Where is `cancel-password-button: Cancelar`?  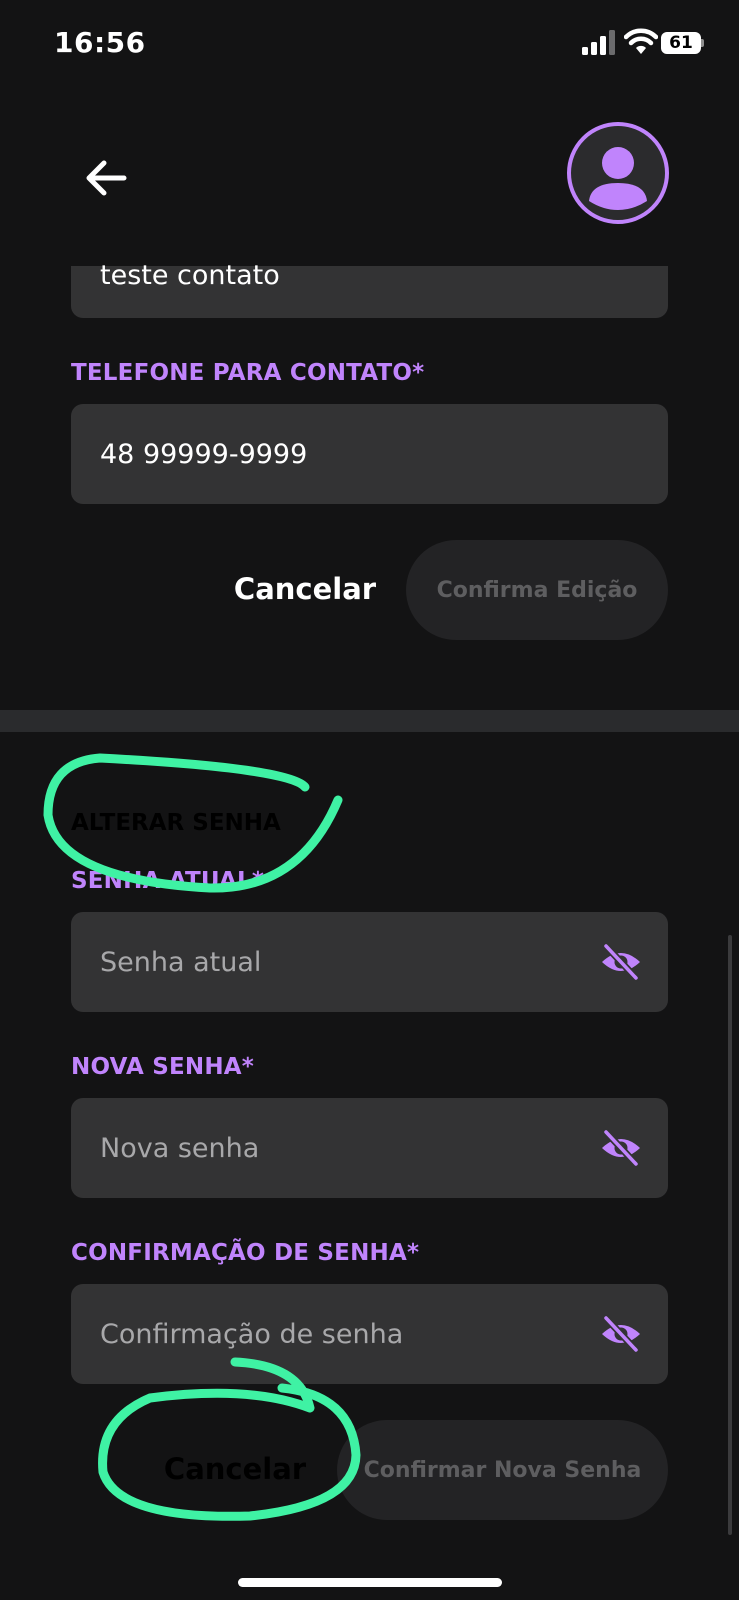
cancel-password-button: Cancelar is located at coordinates (235, 1469).